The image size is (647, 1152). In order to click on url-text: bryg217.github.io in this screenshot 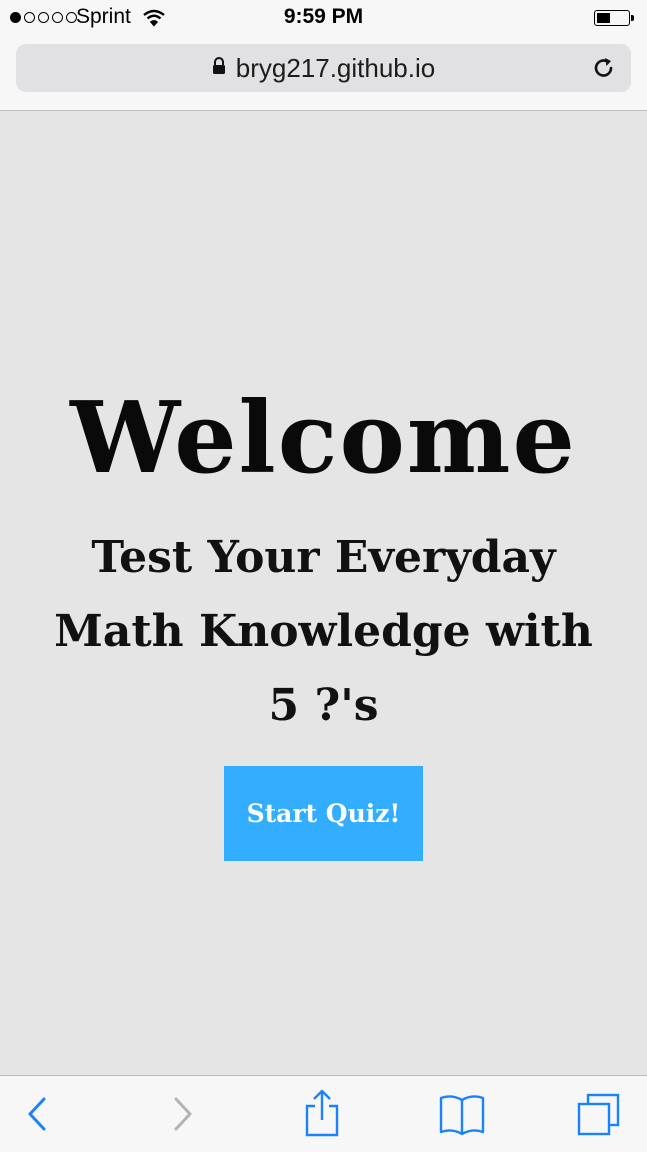, I will do `click(335, 67)`.